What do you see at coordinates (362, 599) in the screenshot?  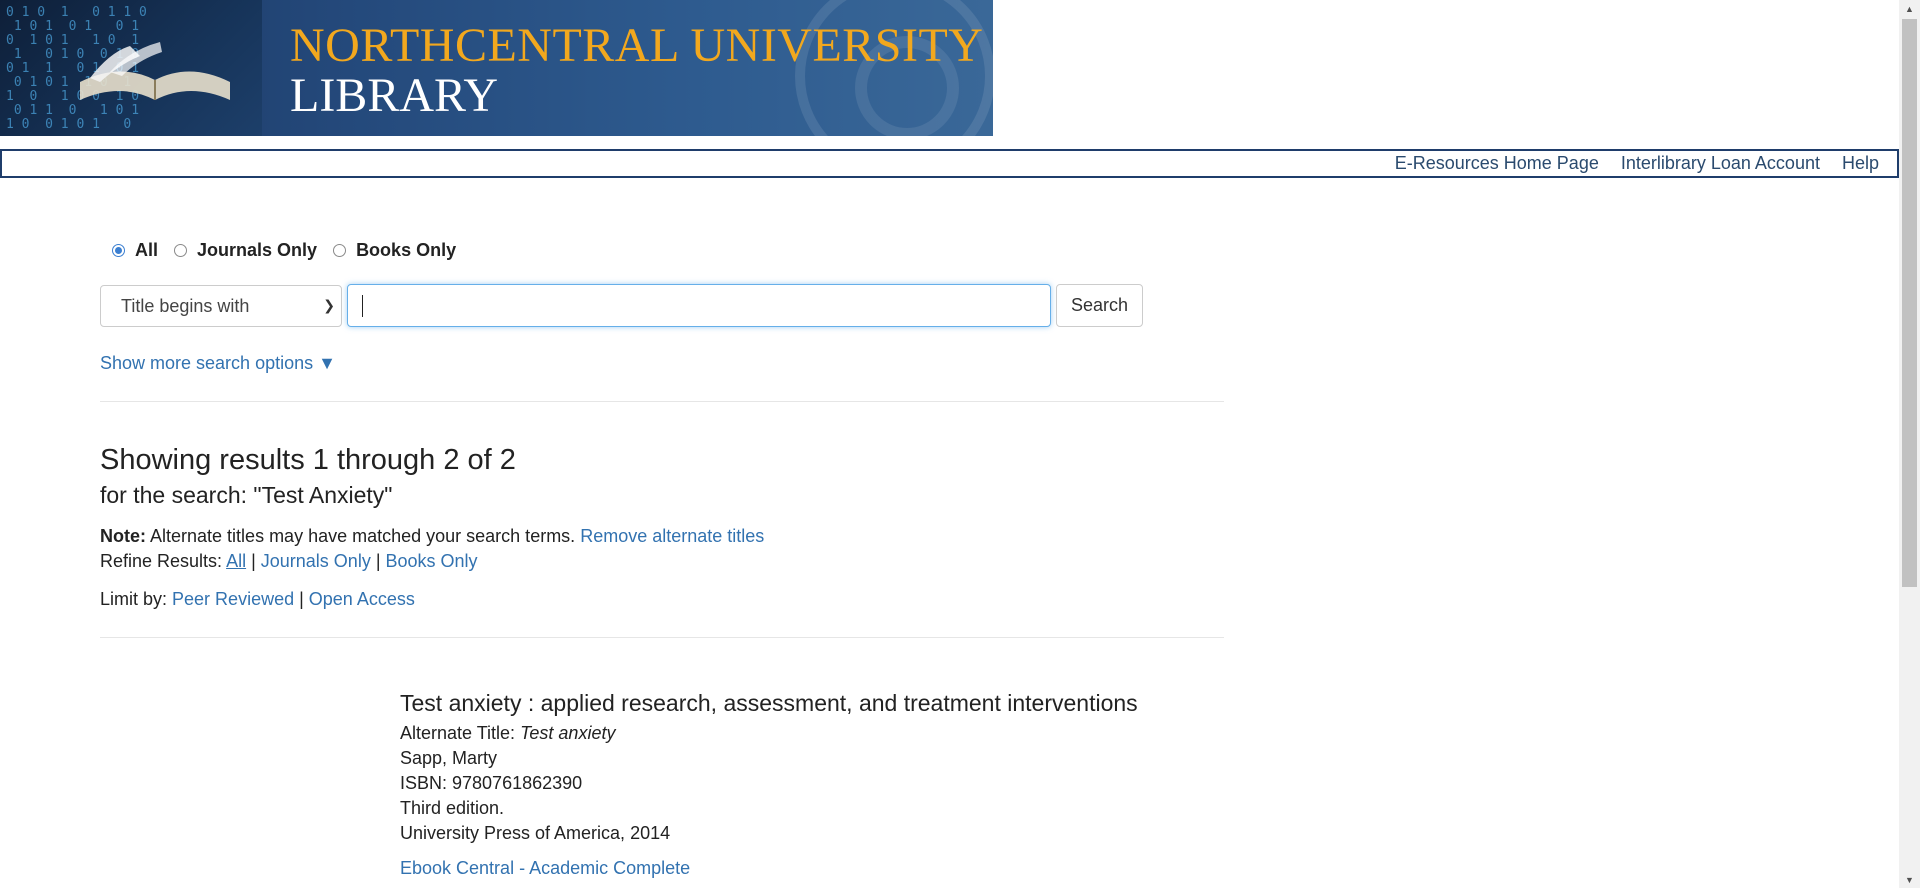 I see `limit-open-access-link: Open Access` at bounding box center [362, 599].